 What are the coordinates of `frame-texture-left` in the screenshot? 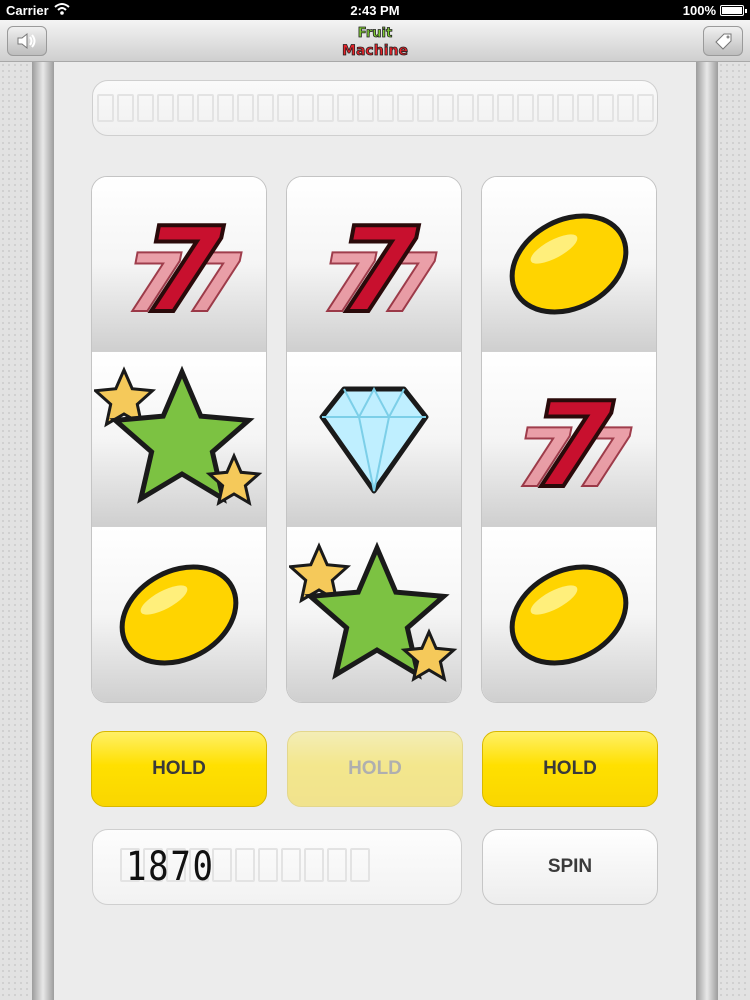 It's located at (16, 531).